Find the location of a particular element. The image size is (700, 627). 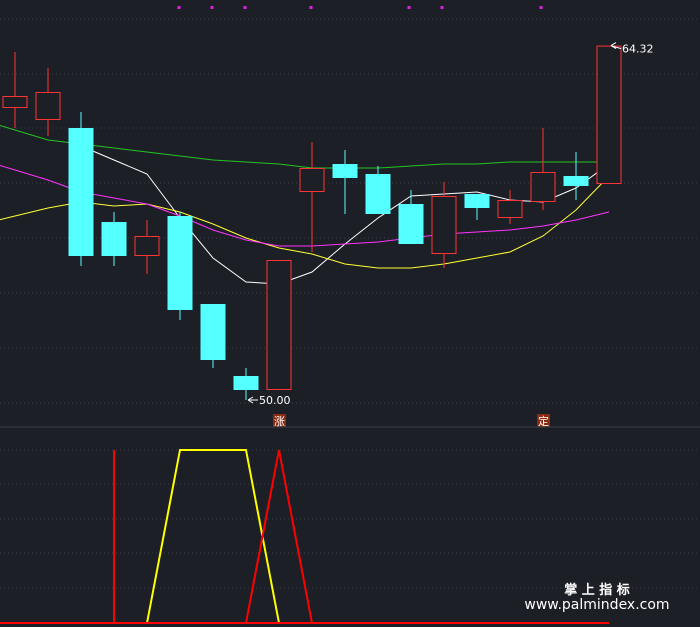

marker-label: 定 is located at coordinates (543, 421).